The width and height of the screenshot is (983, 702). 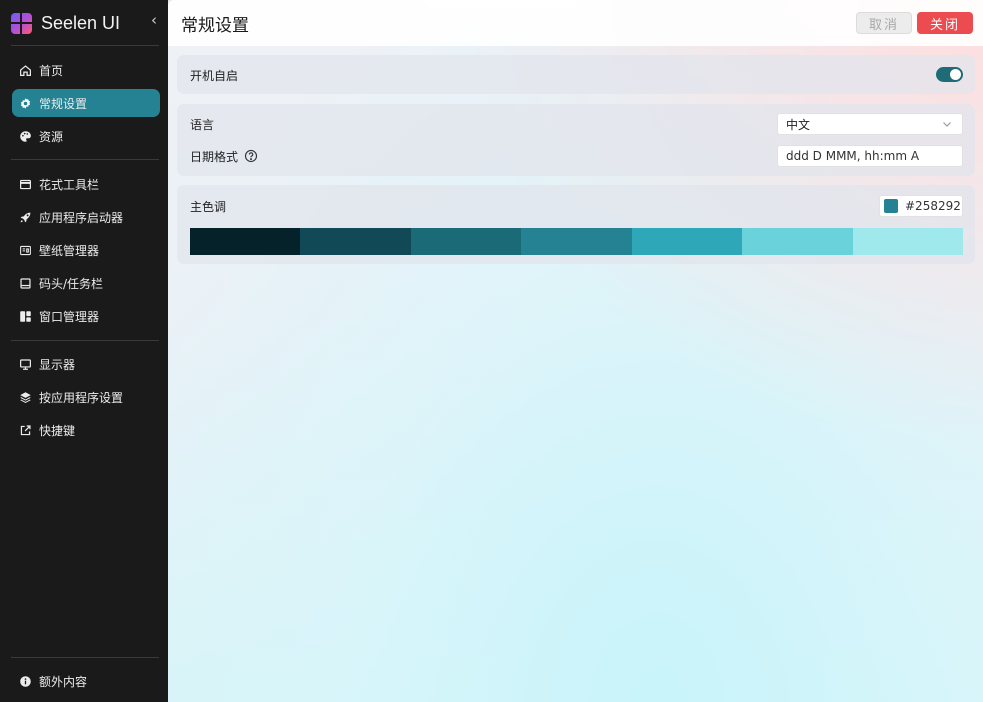 What do you see at coordinates (81, 22) in the screenshot?
I see `app-title: Seelen UI` at bounding box center [81, 22].